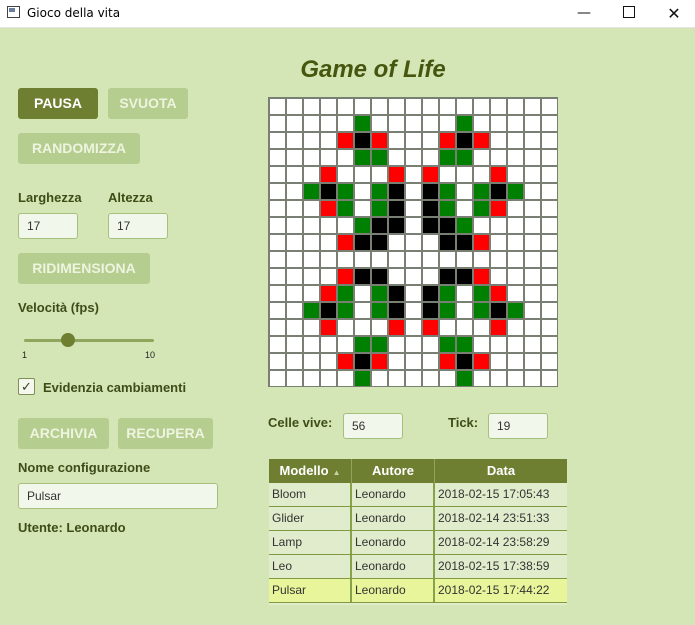  What do you see at coordinates (26, 386) in the screenshot?
I see `highlight-checkbox: ✓` at bounding box center [26, 386].